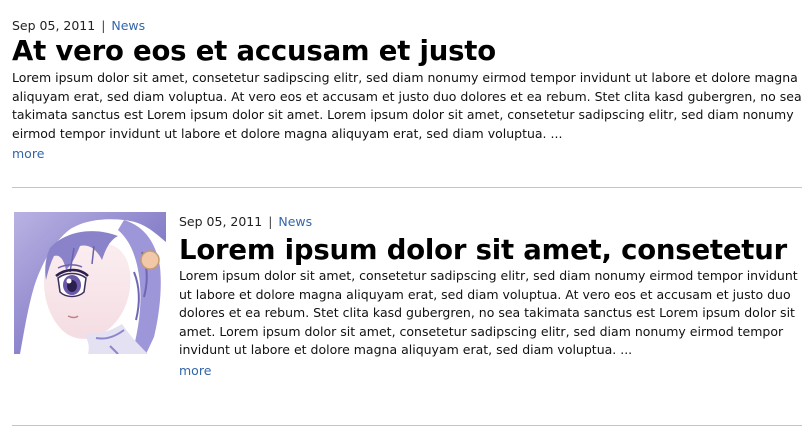  I want to click on post-title: Lorem ipsum dolor sit amet, consetetur, so click(490, 250).